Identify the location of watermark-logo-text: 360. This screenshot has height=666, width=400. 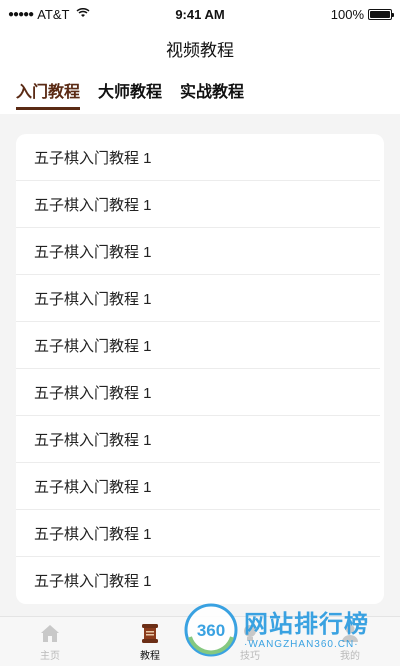
(211, 630).